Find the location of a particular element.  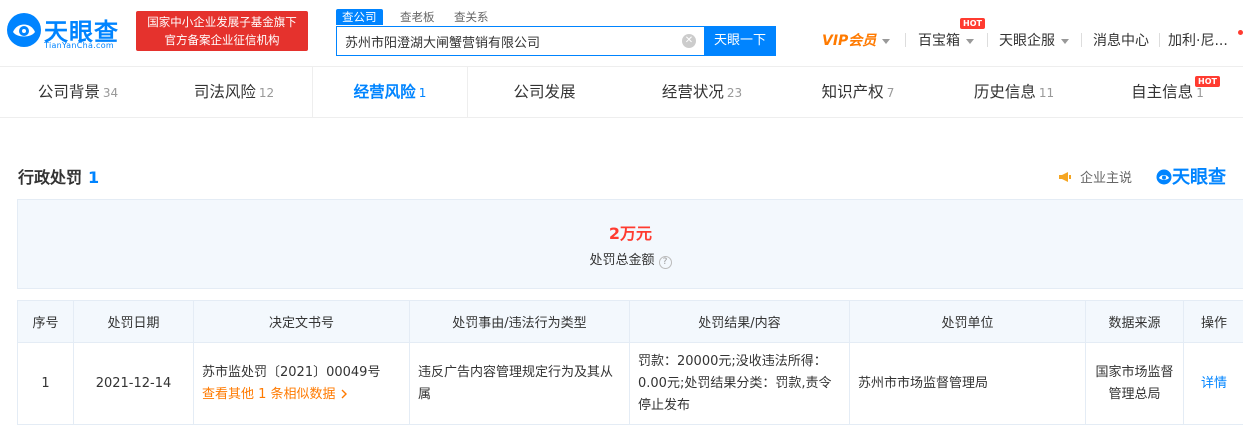

search-tab-company: 查公司 is located at coordinates (359, 17).